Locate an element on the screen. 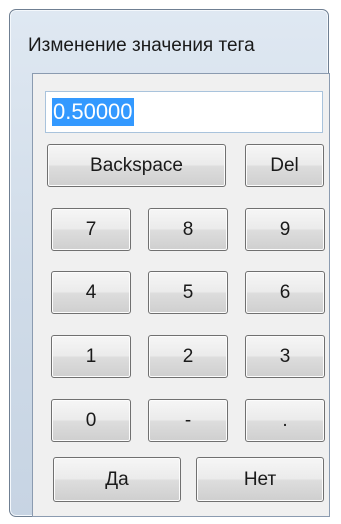 This screenshot has width=341, height=524. digit-4-button: 4 is located at coordinates (91, 292).